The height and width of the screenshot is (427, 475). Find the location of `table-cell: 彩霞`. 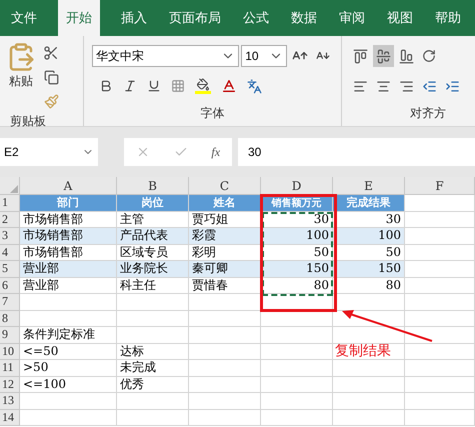

table-cell: 彩霞 is located at coordinates (225, 236).